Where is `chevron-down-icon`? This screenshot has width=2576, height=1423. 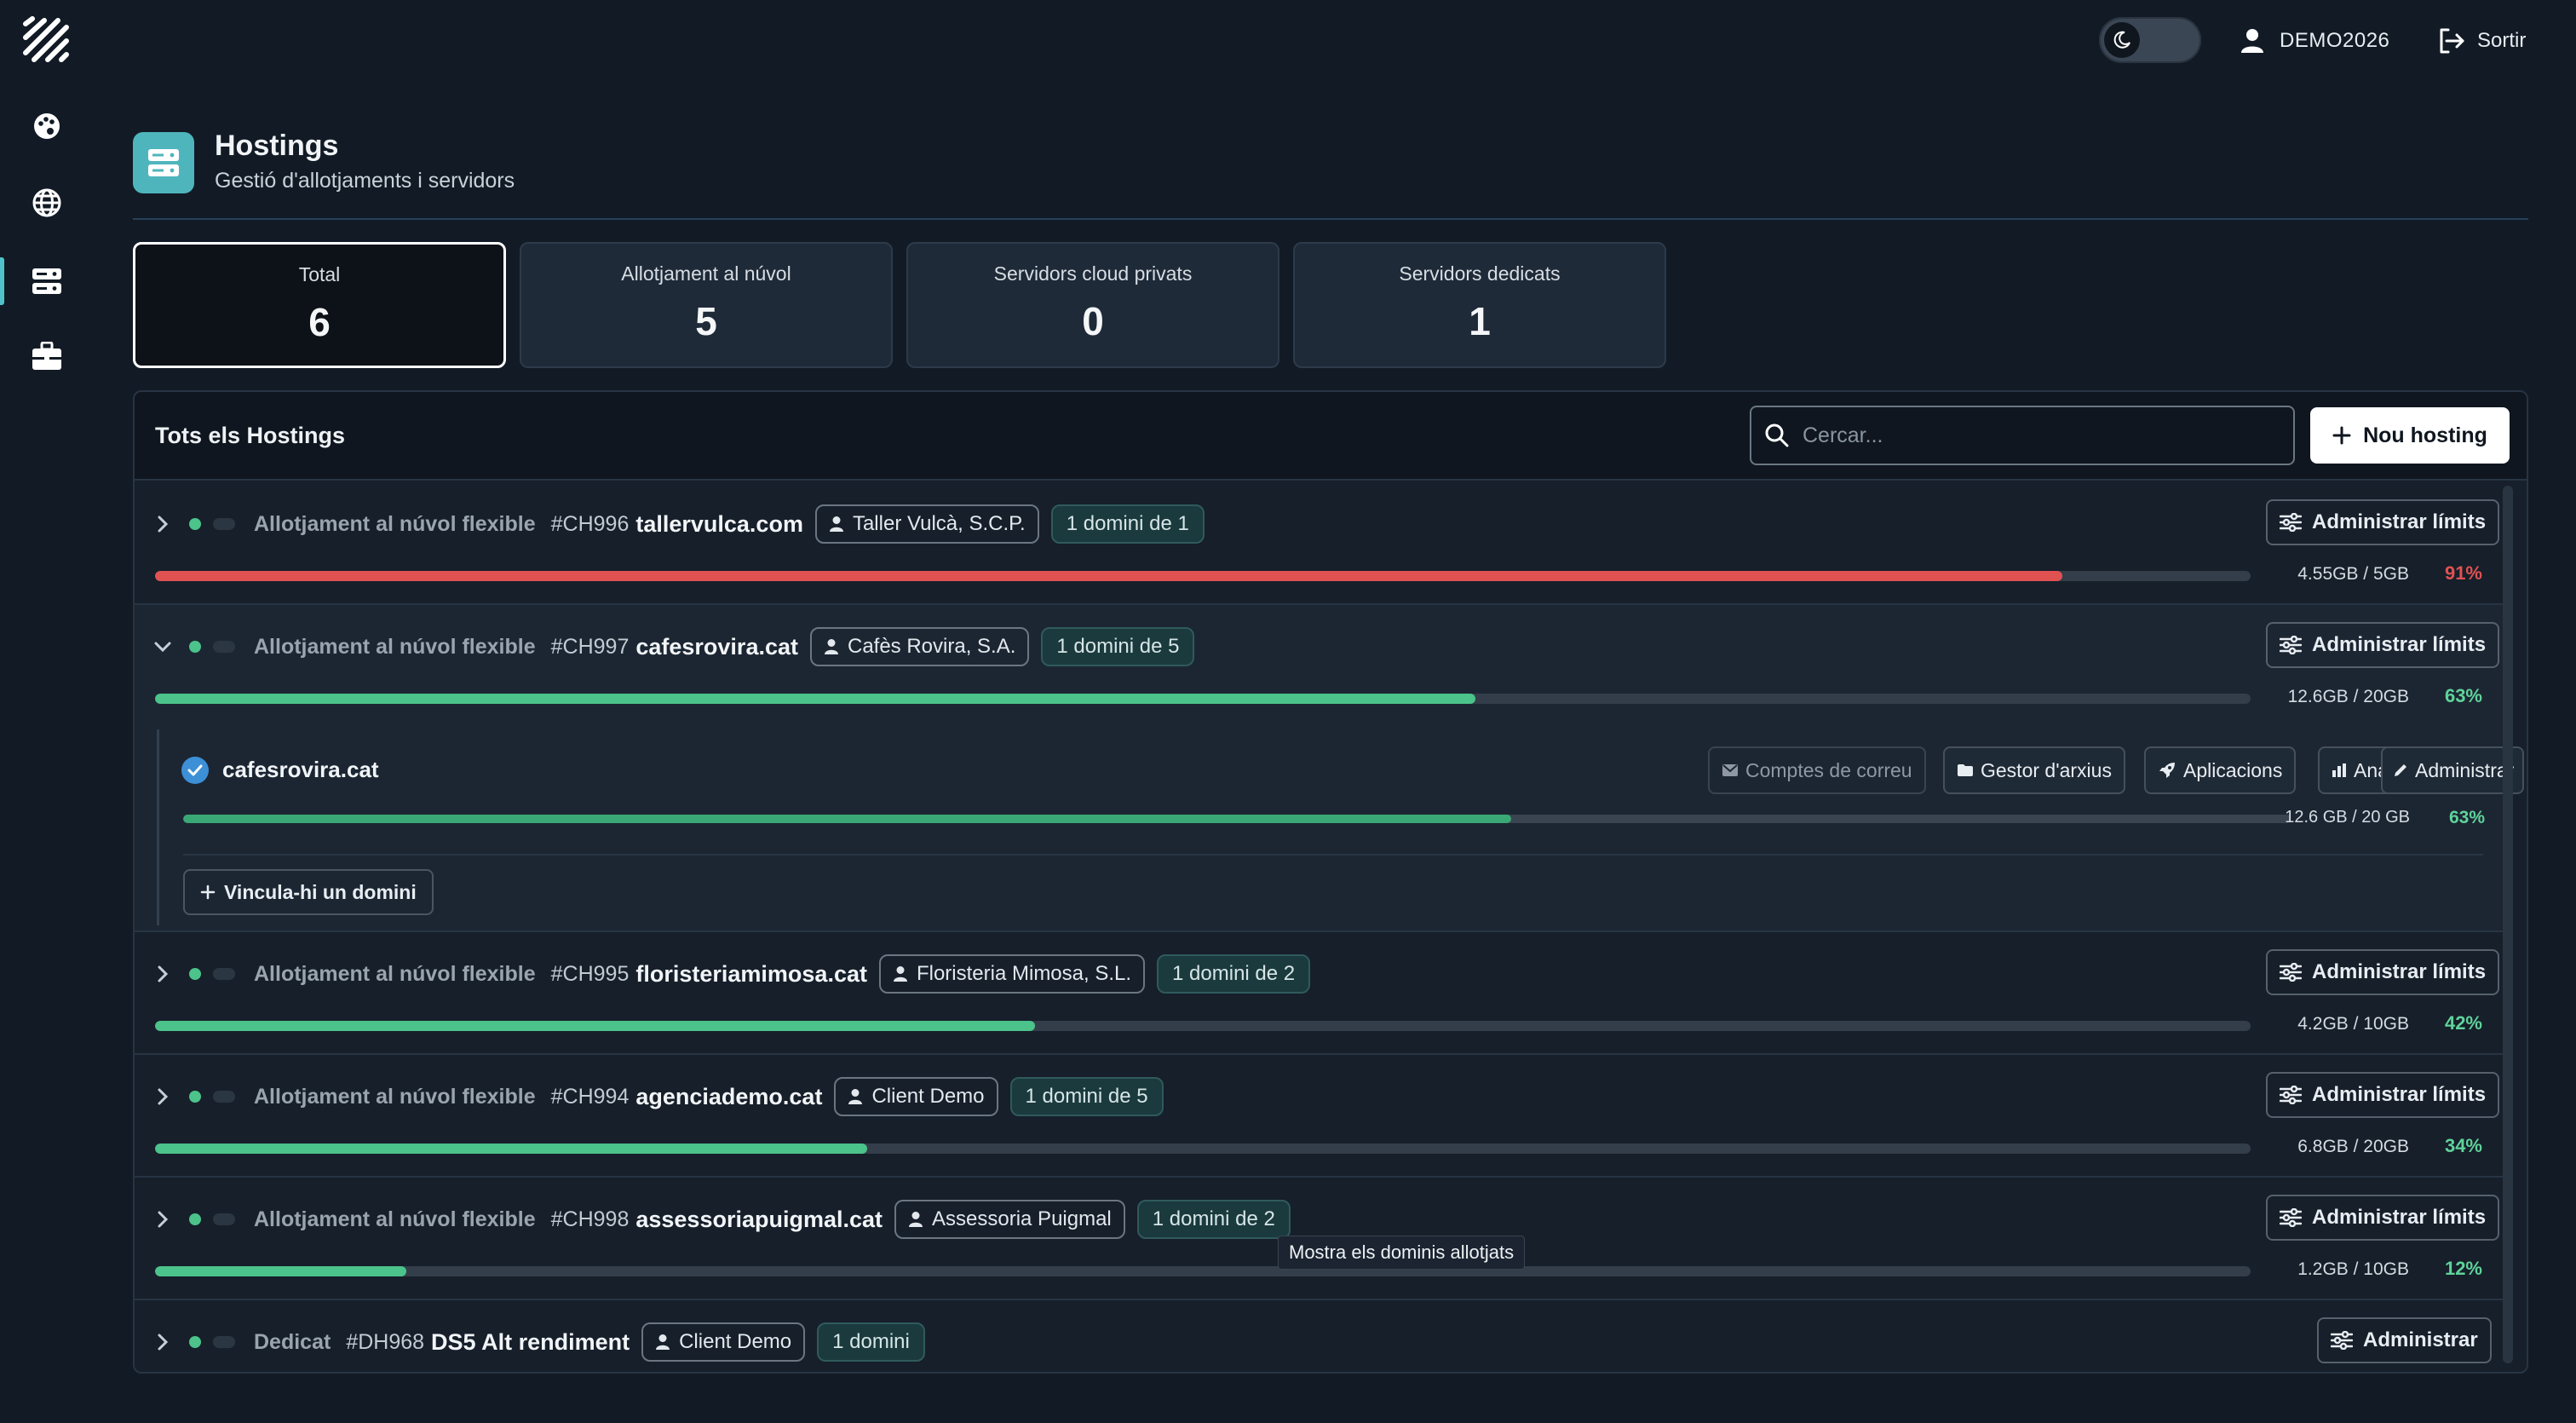 chevron-down-icon is located at coordinates (162, 647).